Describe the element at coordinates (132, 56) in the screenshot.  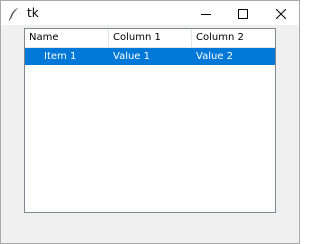
I see `row-column-1-cell: Value 1` at that location.